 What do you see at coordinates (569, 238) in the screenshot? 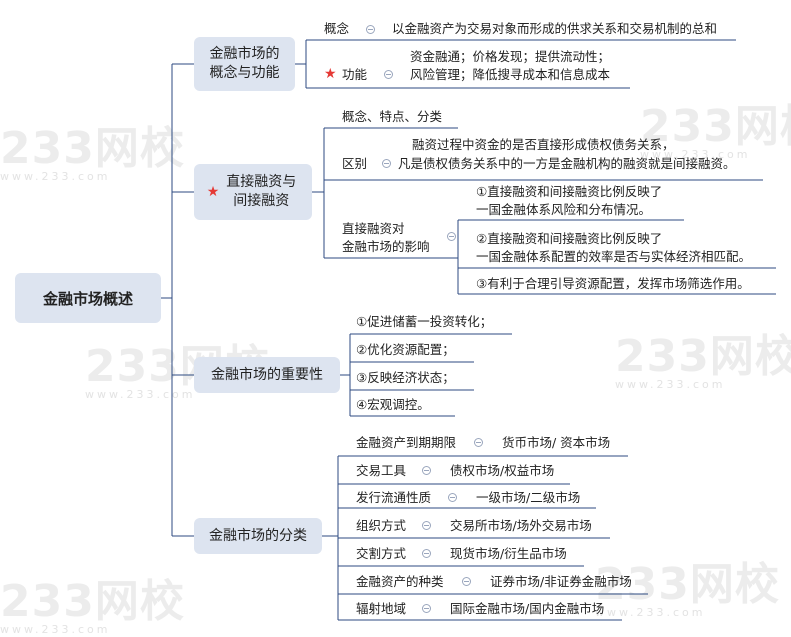
I see `impact-item-2-line-1: ②直接融资和间接融资比例反映了` at bounding box center [569, 238].